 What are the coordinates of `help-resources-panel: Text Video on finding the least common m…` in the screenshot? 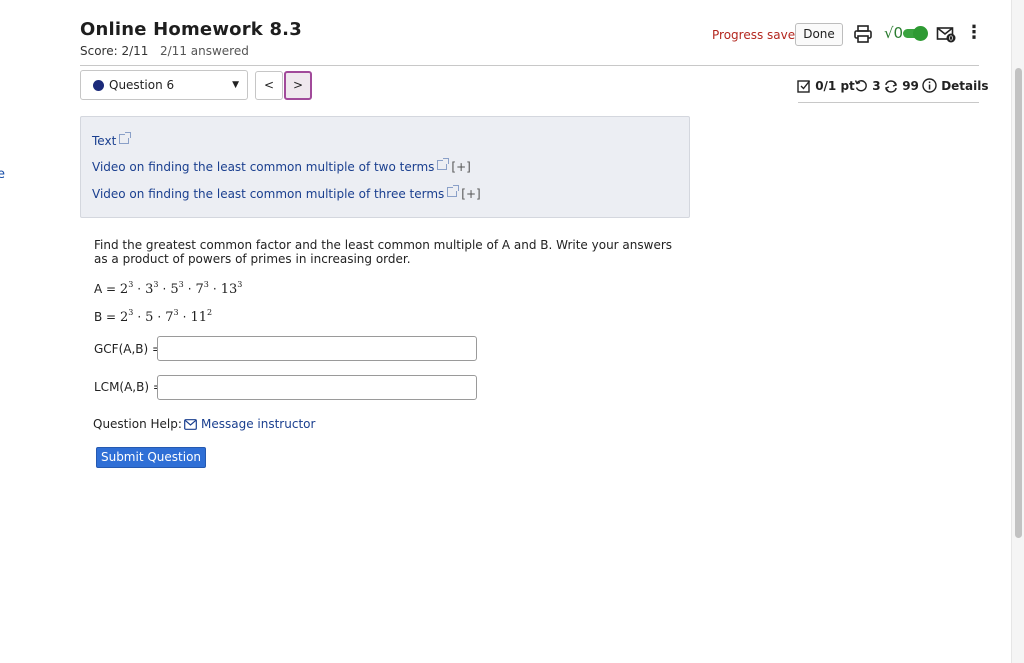 It's located at (385, 167).